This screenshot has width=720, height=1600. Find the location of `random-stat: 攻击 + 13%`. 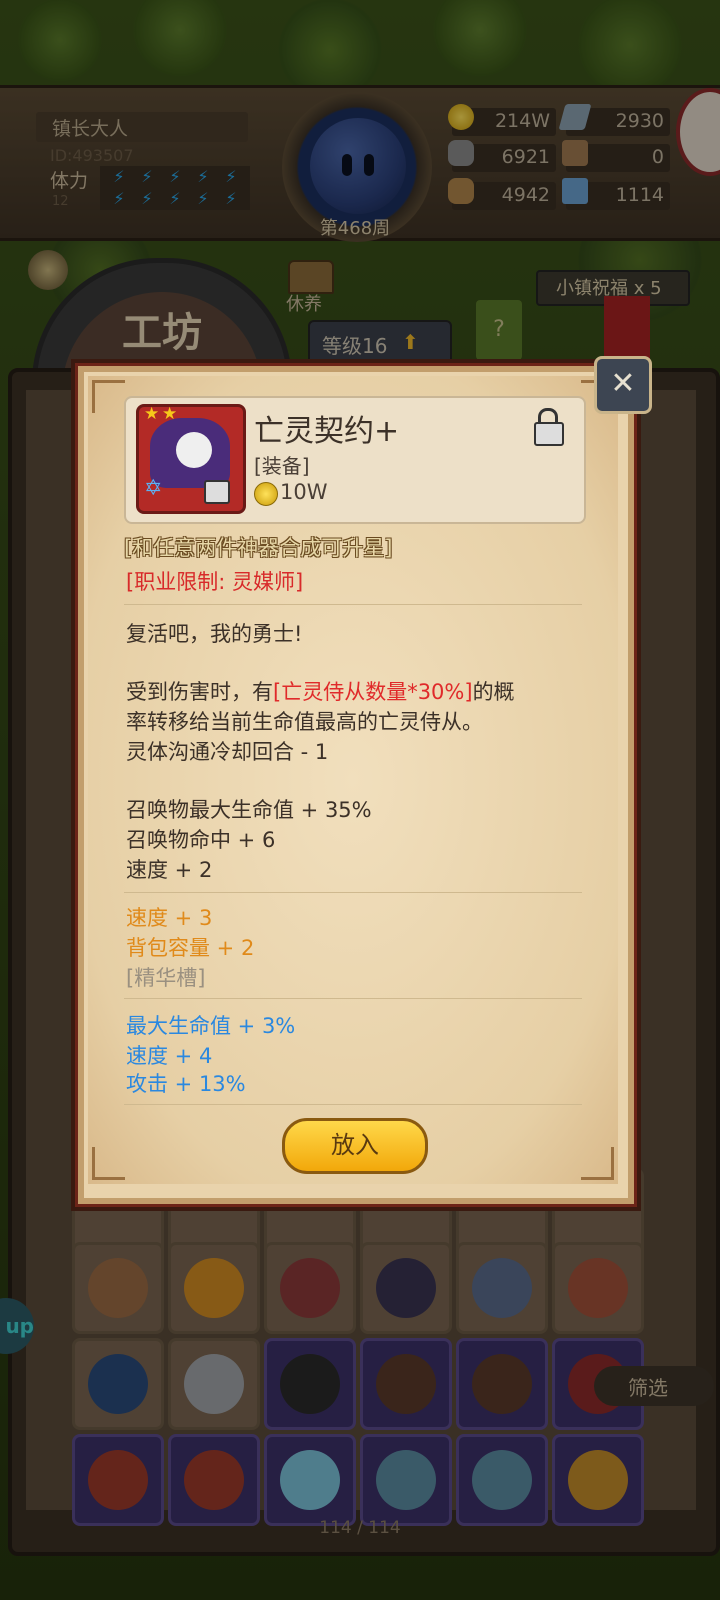

random-stat: 攻击 + 13% is located at coordinates (186, 1084).